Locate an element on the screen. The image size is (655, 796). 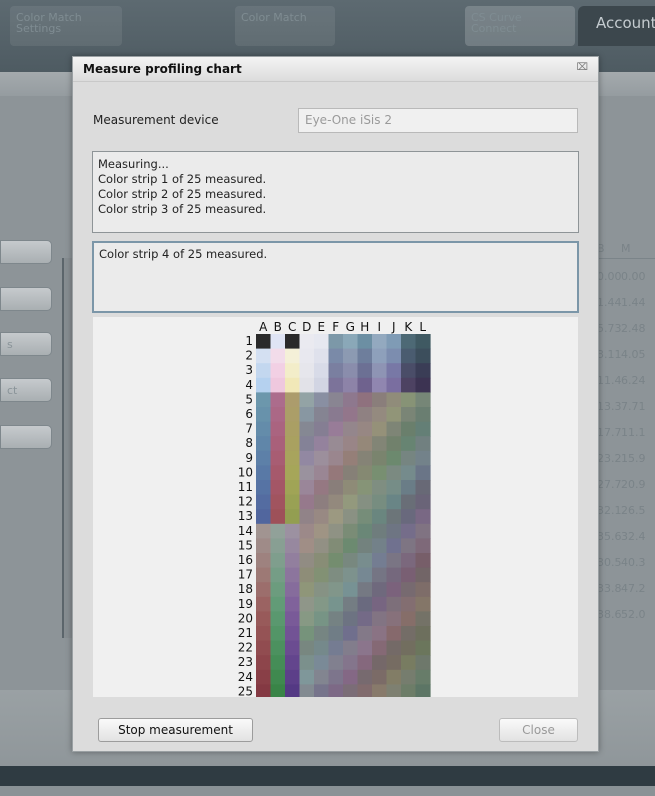
tab-color-match: Color Match is located at coordinates (285, 26).